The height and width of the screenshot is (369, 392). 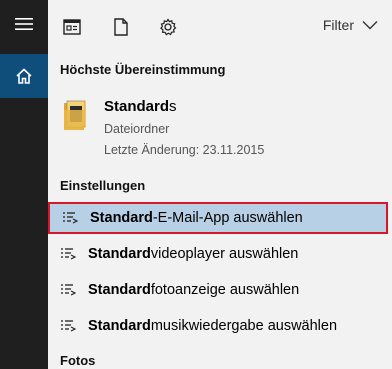 I want to click on best-match-modified: Letzte Änderung: 23.11.2015, so click(x=184, y=150).